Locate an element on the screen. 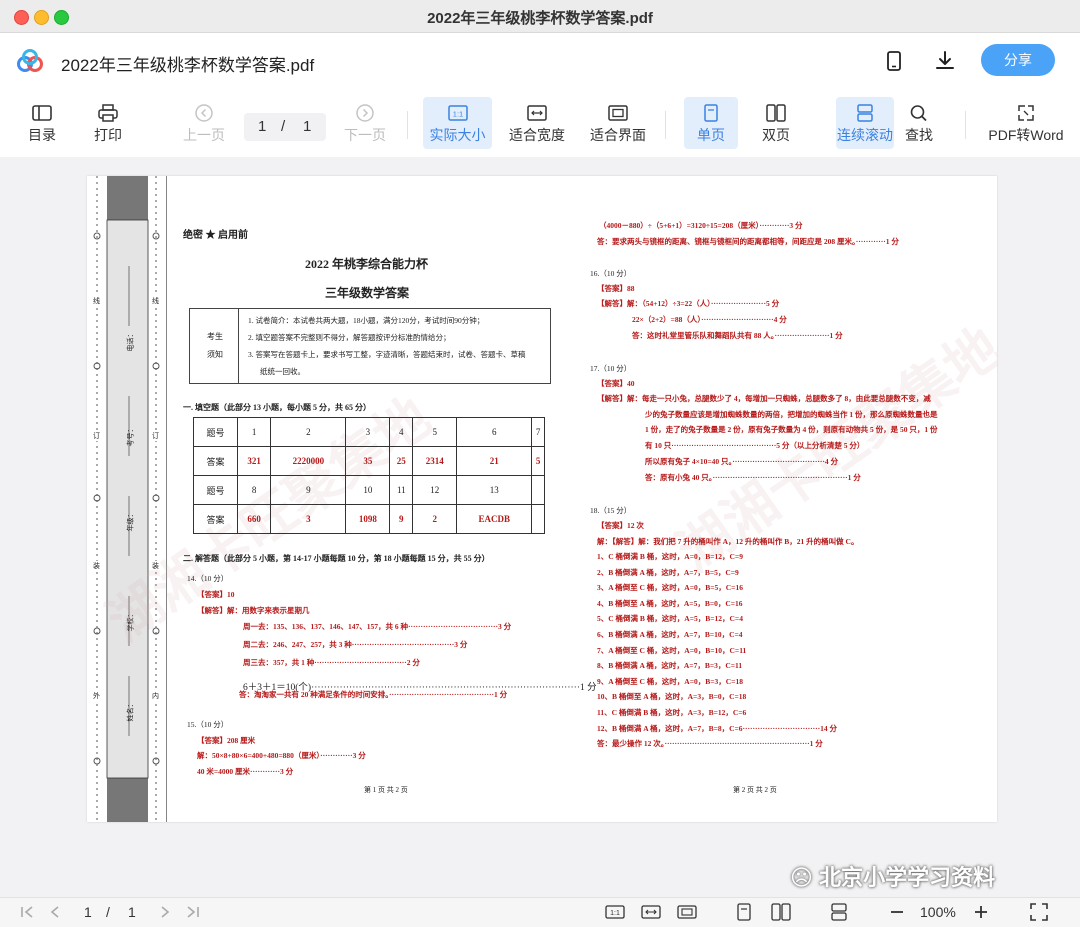 This screenshot has width=1080, height=927. actual-size-icon: 1:1 is located at coordinates (615, 912).